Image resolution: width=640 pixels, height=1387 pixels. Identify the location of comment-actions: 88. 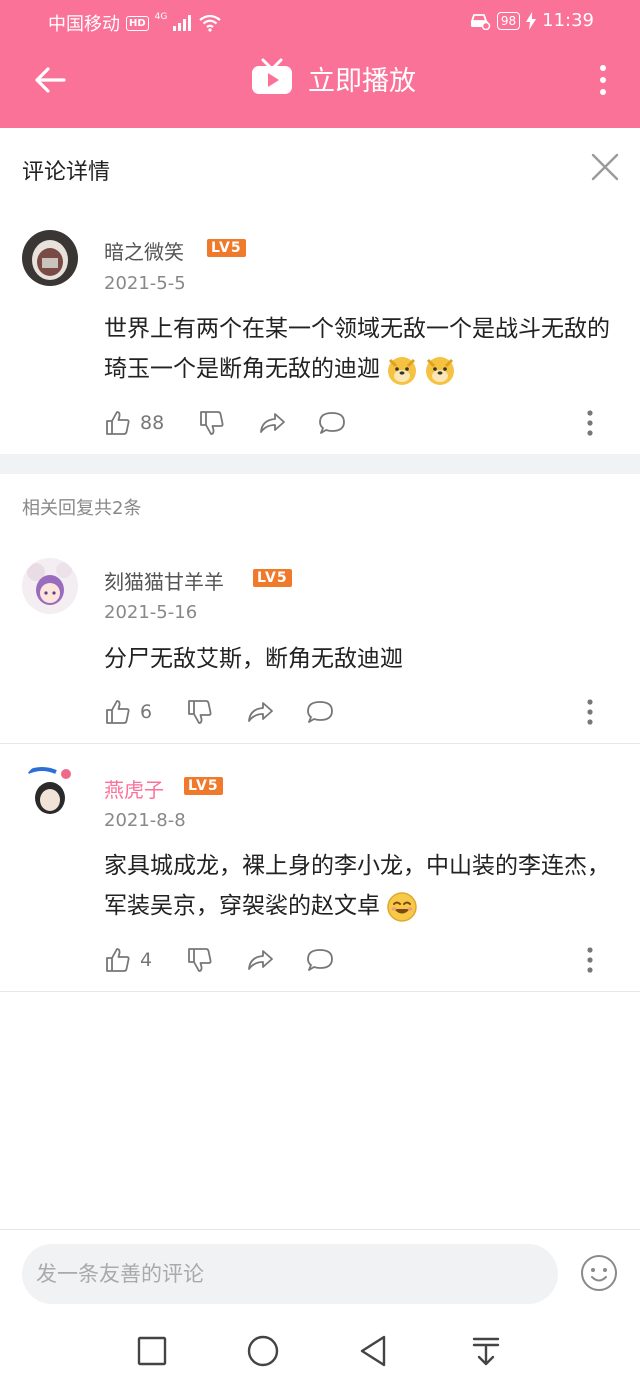
(364, 423).